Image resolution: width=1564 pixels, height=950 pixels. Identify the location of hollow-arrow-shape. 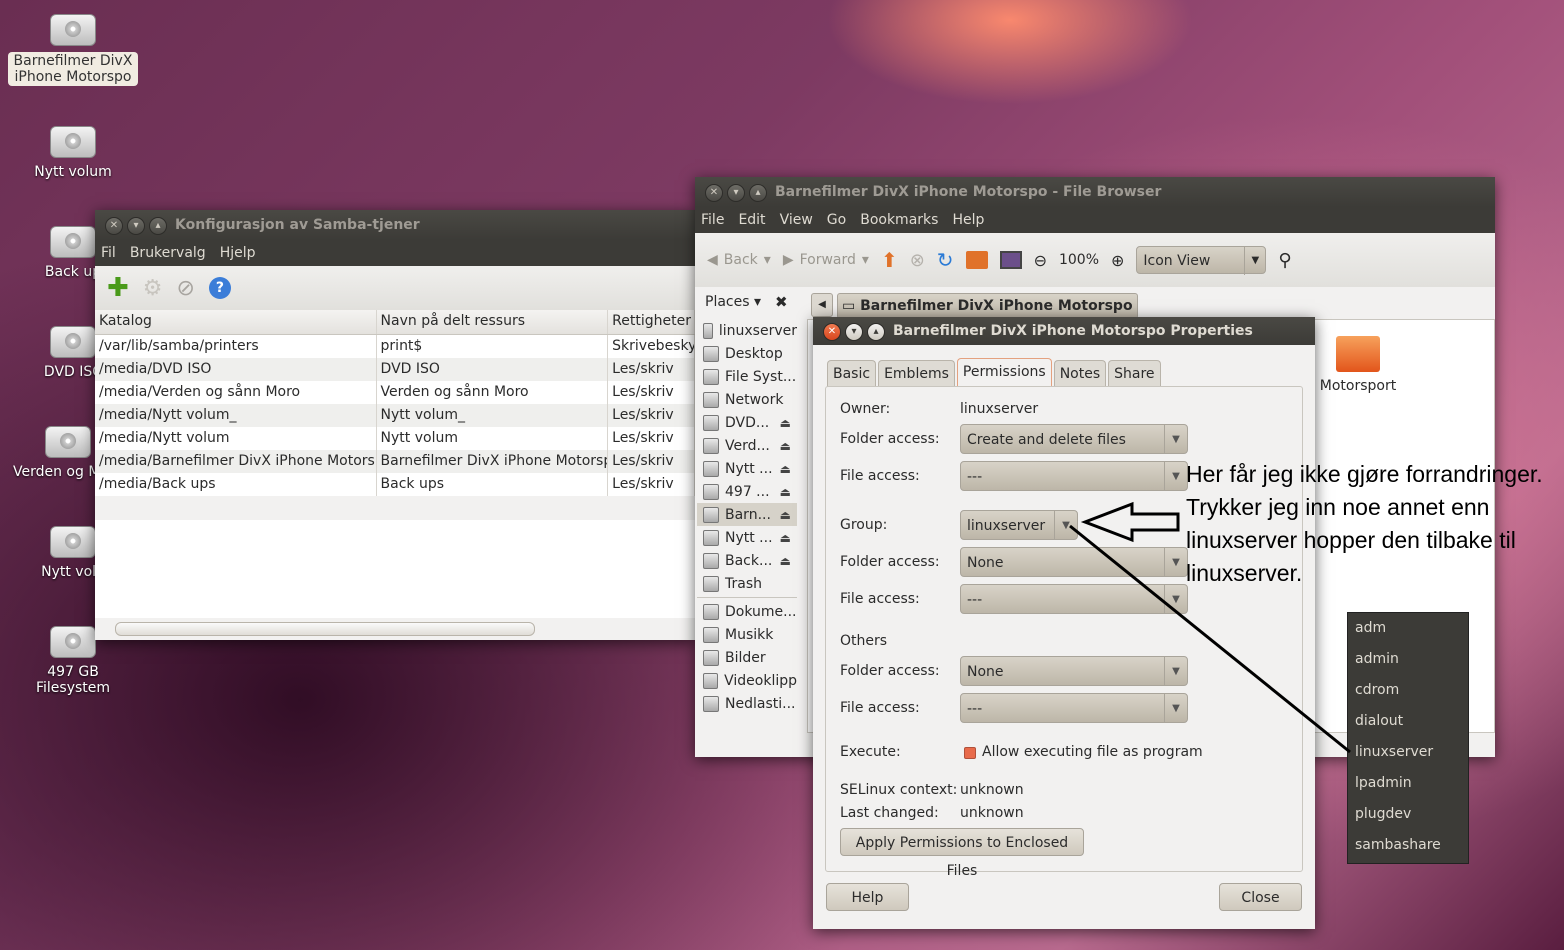
(1130, 522).